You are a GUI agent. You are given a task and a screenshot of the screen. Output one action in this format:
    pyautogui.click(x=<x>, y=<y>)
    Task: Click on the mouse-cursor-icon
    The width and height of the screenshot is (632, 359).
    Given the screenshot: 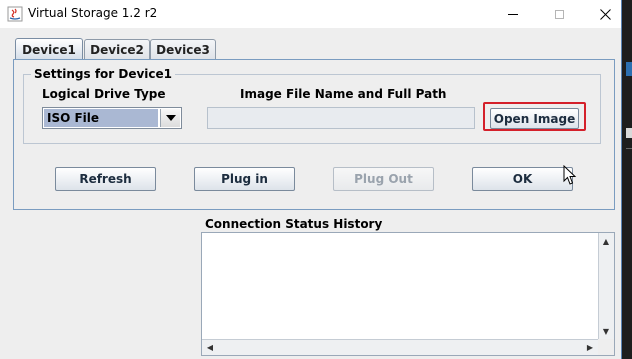 What is the action you would take?
    pyautogui.click(x=570, y=175)
    